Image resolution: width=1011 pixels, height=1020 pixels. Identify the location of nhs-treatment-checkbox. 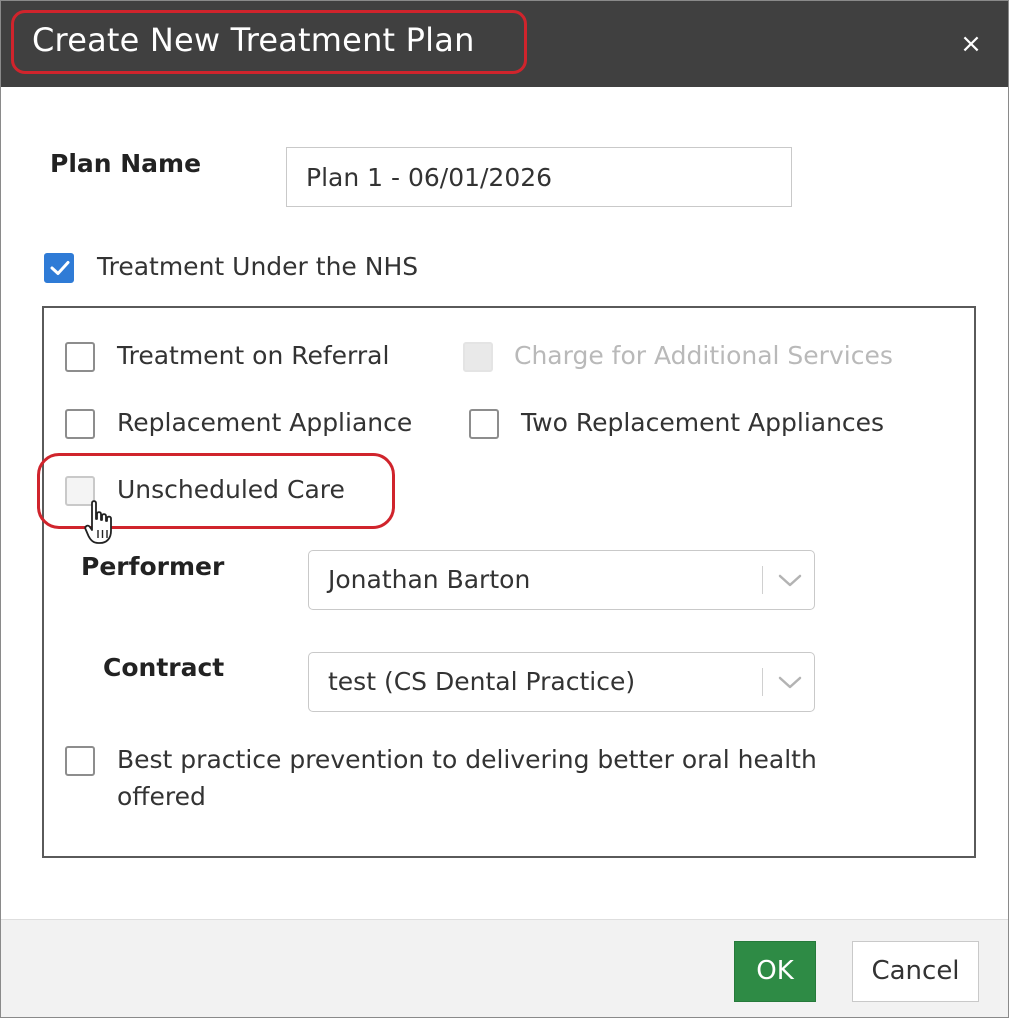
(59, 268).